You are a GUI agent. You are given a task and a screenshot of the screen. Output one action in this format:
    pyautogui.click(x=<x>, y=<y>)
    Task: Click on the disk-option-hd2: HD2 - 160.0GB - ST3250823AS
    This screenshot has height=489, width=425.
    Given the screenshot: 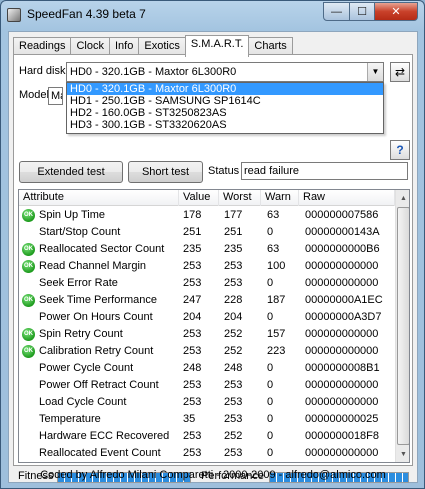 What is the action you would take?
    pyautogui.click(x=225, y=113)
    